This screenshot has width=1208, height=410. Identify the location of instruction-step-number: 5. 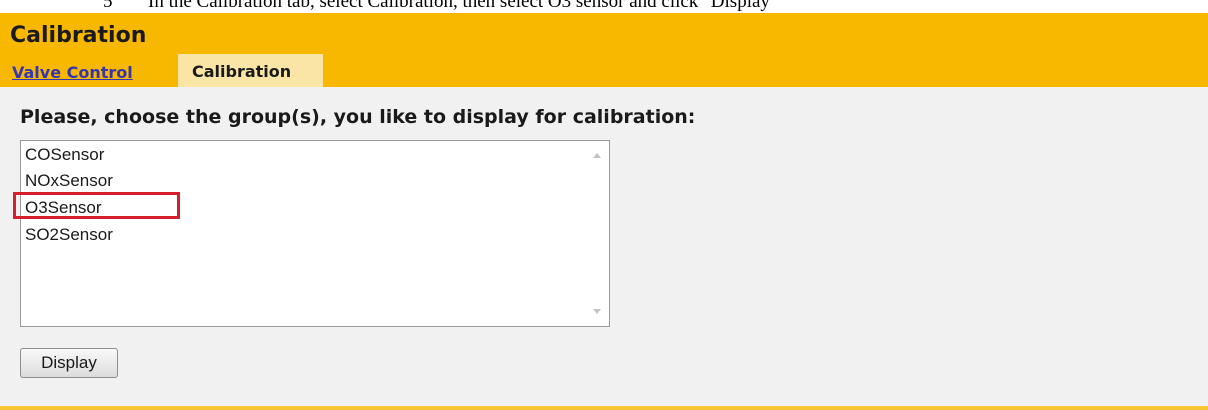
(108, 6).